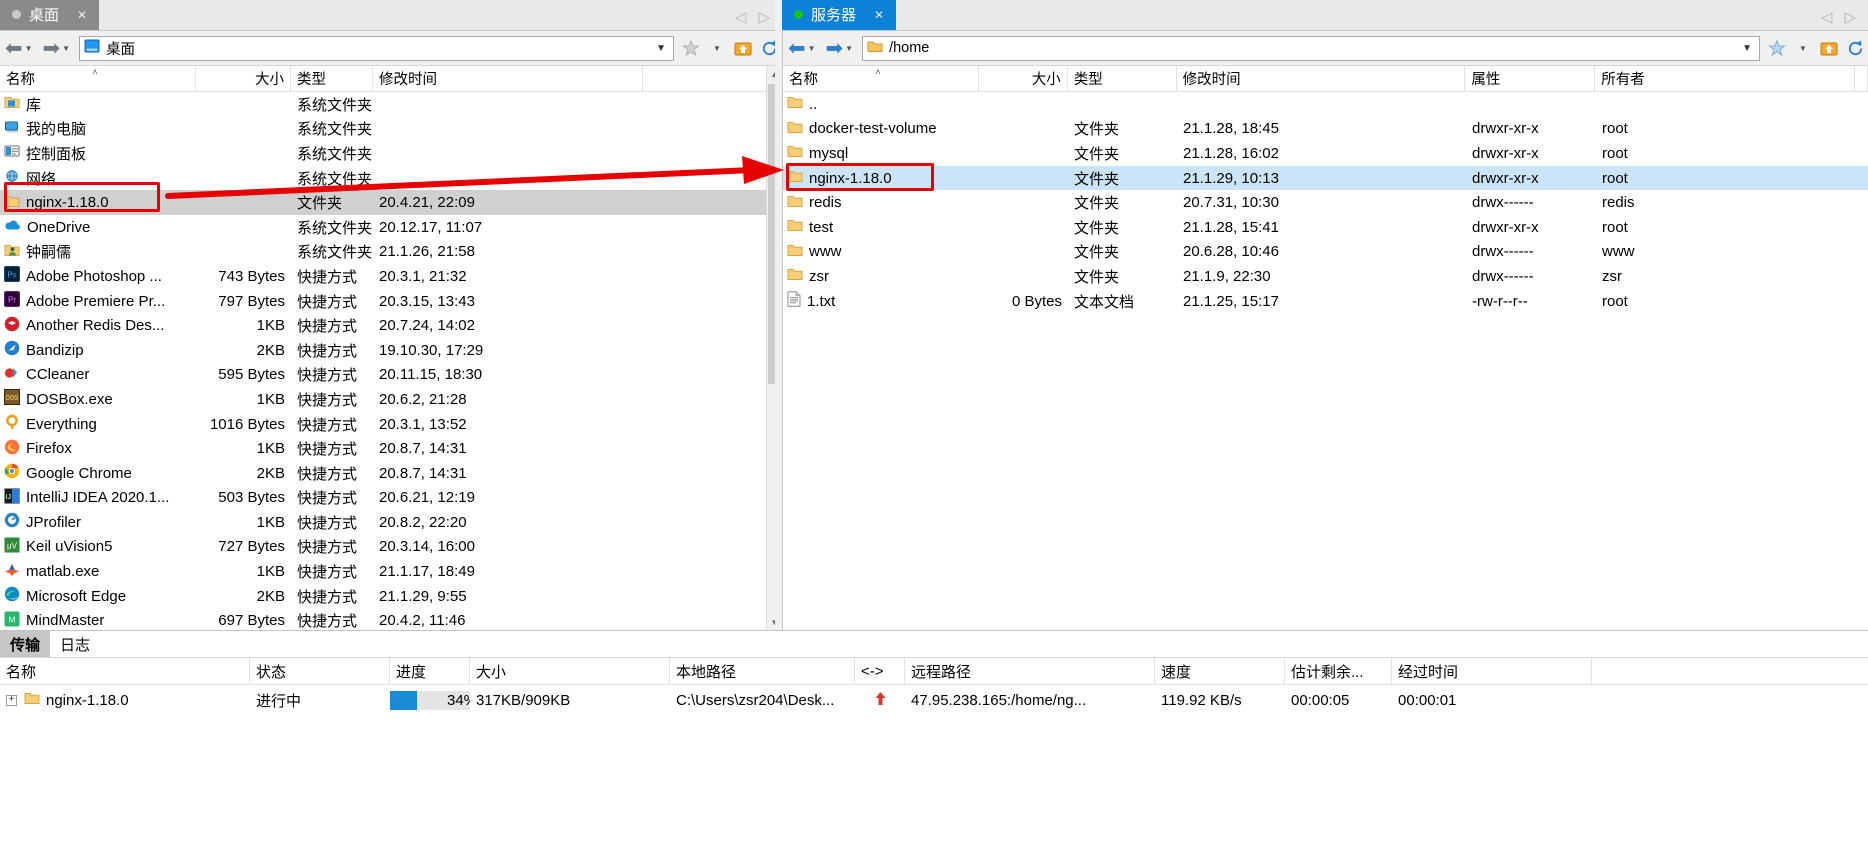 The image size is (1868, 852). I want to click on local-file-row: 网络 系统文件夹, so click(391, 178).